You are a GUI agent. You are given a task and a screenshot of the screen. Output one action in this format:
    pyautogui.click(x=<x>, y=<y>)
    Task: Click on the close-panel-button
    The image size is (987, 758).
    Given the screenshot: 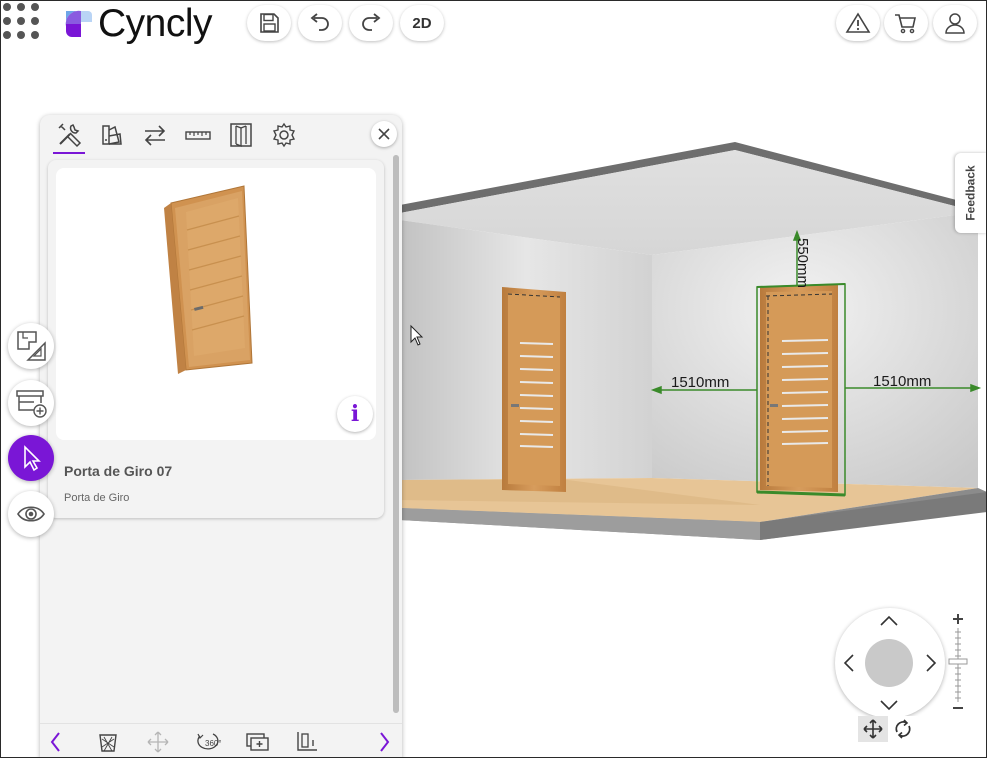 What is the action you would take?
    pyautogui.click(x=384, y=134)
    